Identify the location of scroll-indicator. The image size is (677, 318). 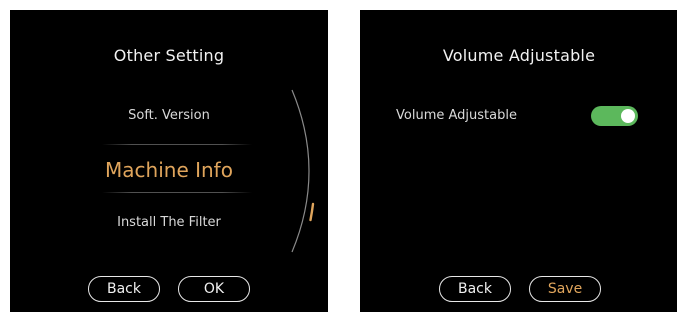
(302, 171).